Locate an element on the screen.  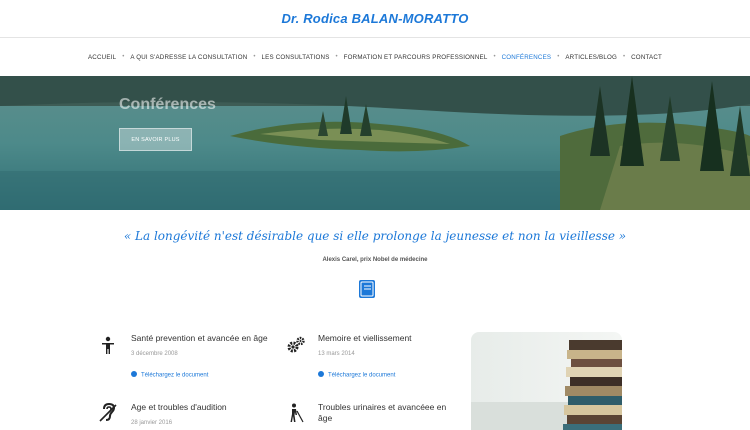
conference-title: Santé prevention et avancée en âge is located at coordinates (206, 338).